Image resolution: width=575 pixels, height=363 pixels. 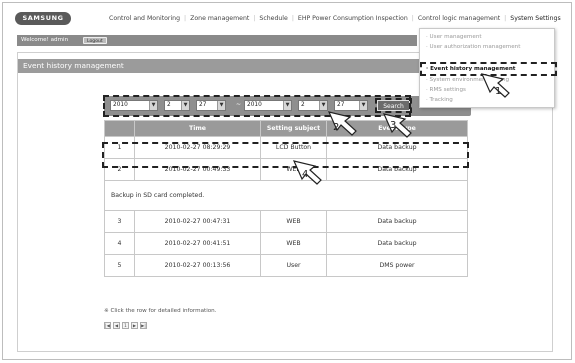 I want to click on table-row: 4 2010-02-27 00:41:51 WEB Data backup, so click(x=286, y=243).